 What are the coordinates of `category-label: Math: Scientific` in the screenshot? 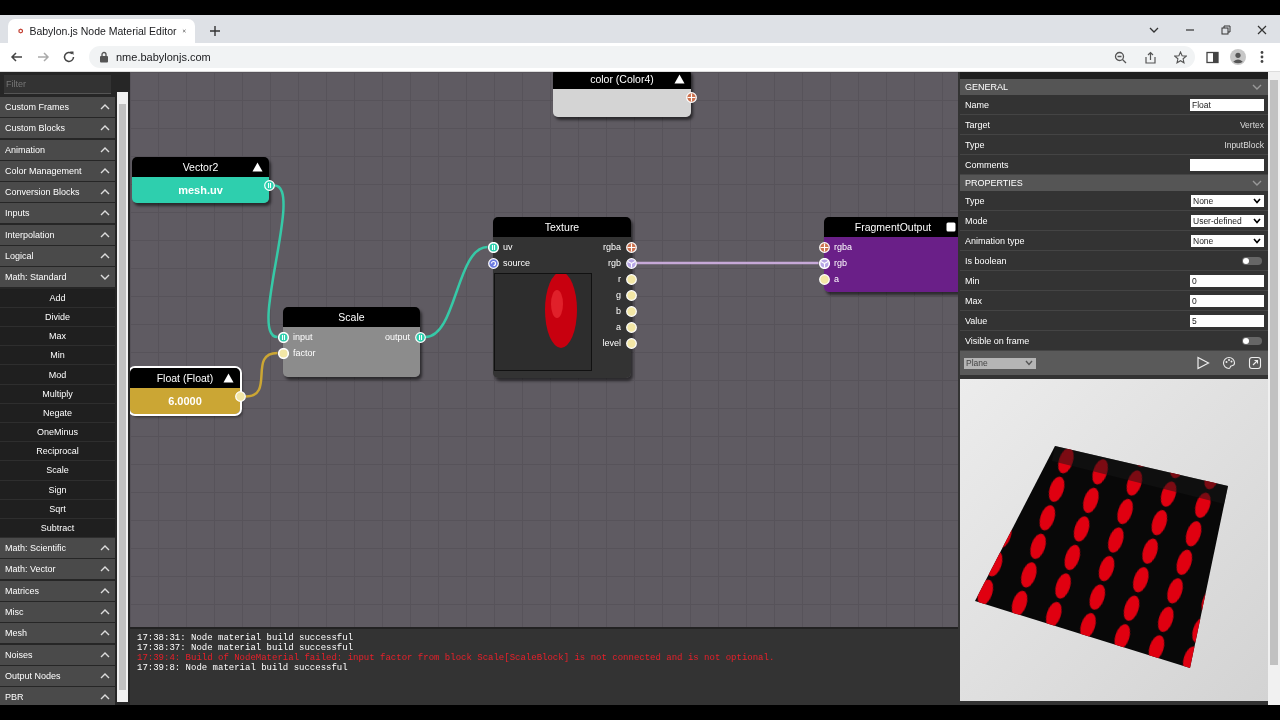 It's located at (36, 548).